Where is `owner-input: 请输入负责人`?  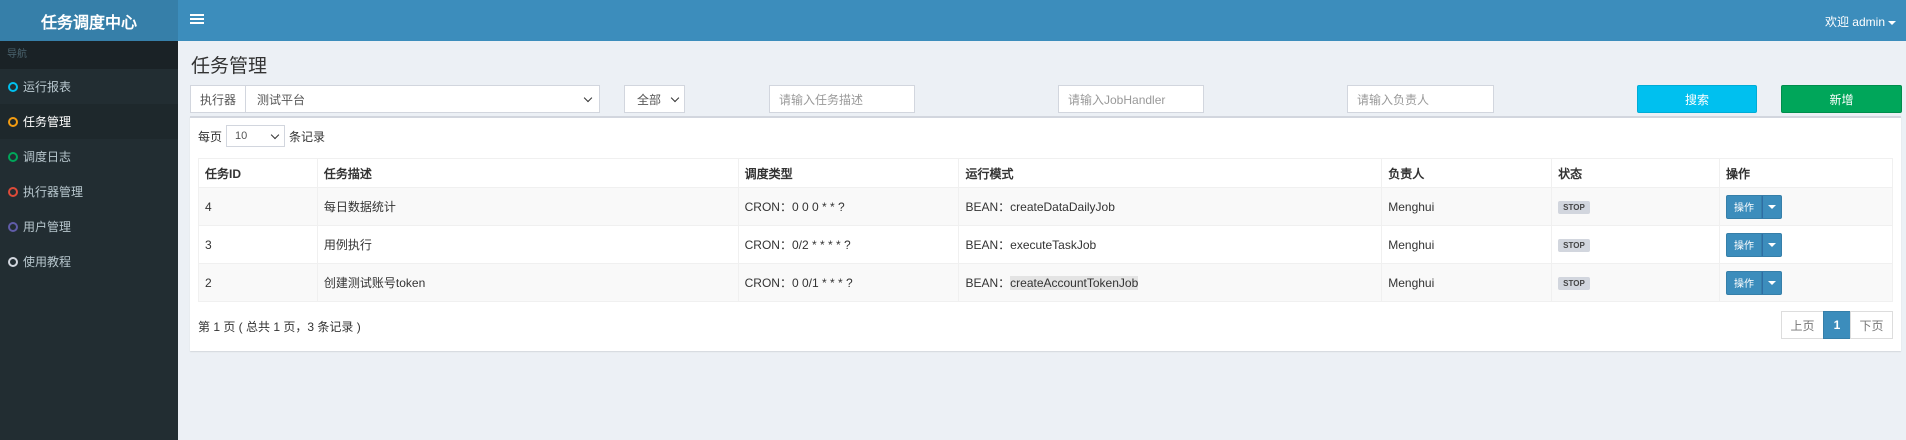 owner-input: 请输入负责人 is located at coordinates (1420, 99).